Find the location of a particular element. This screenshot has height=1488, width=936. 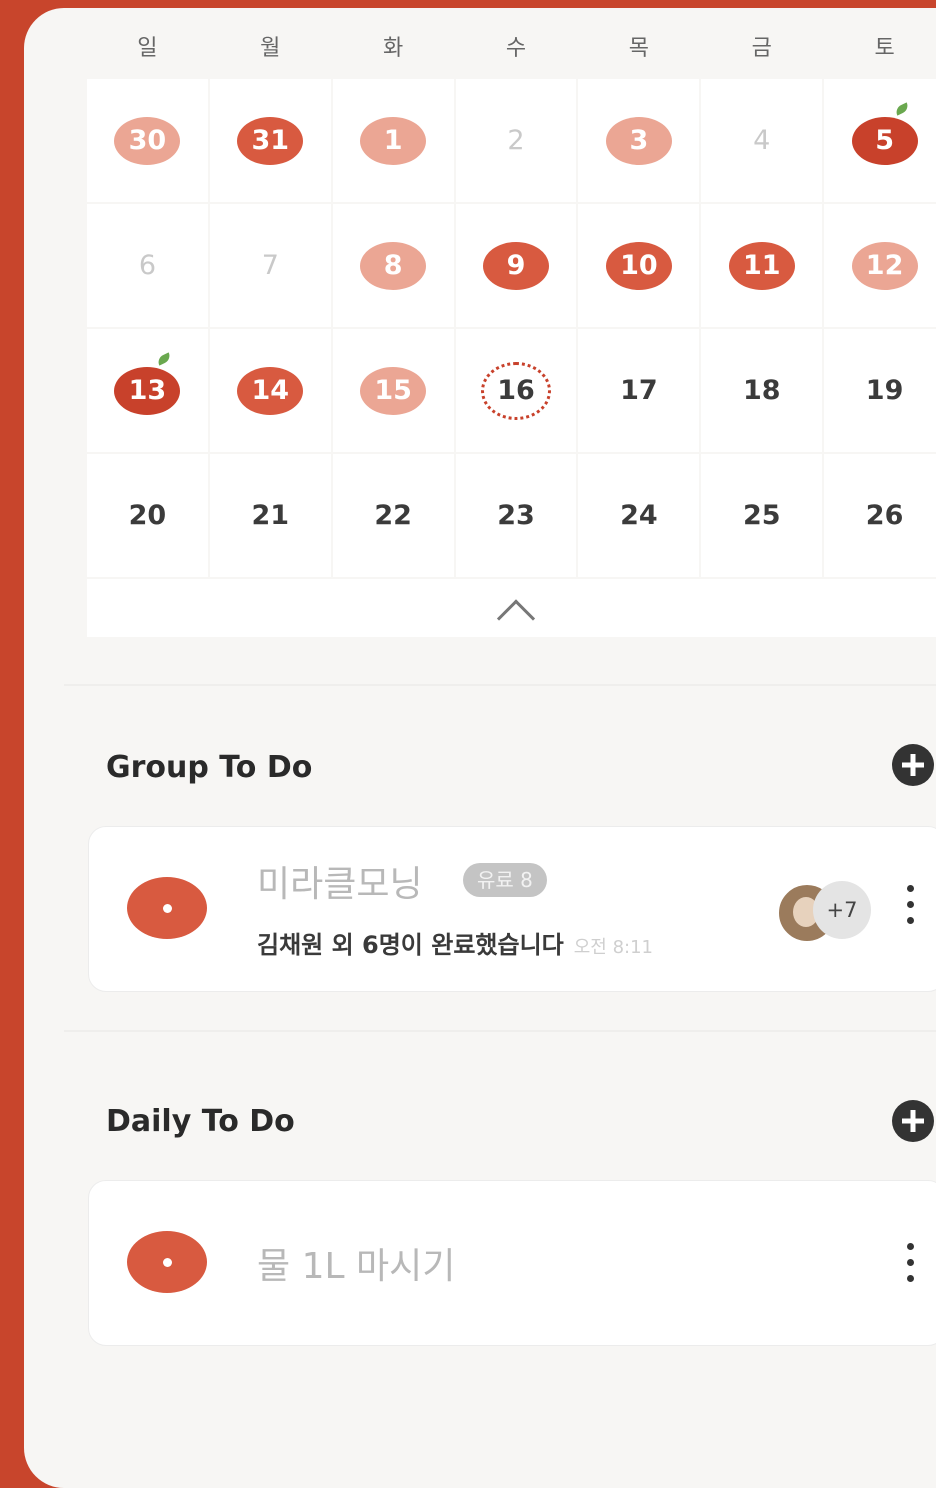

calendar-day: 9 is located at coordinates (516, 265).